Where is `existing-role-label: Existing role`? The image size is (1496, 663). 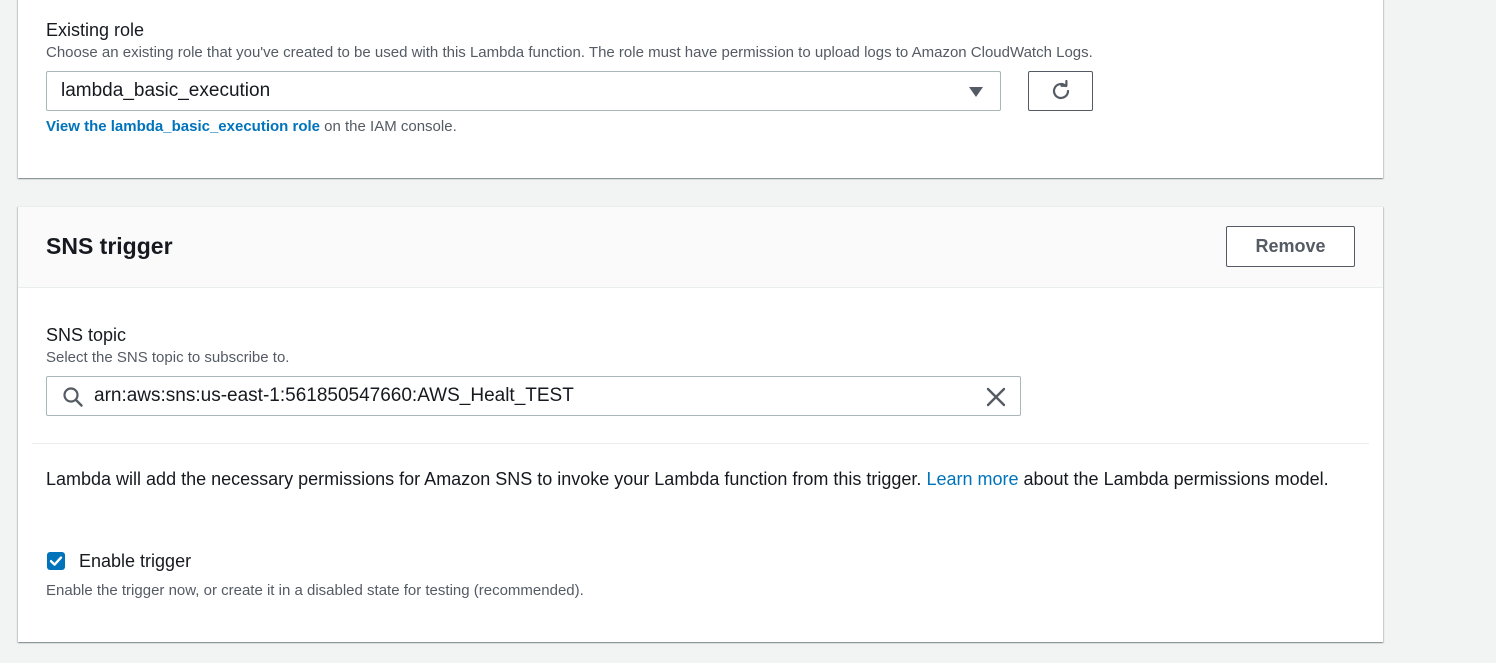
existing-role-label: Existing role is located at coordinates (95, 30).